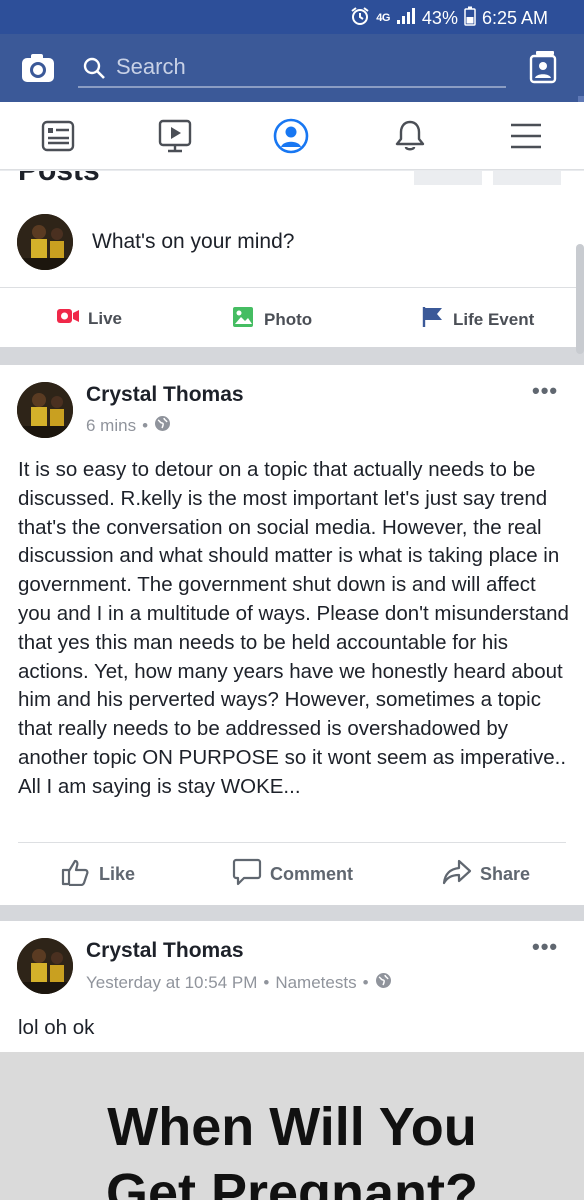  I want to click on live-video-icon, so click(68, 318).